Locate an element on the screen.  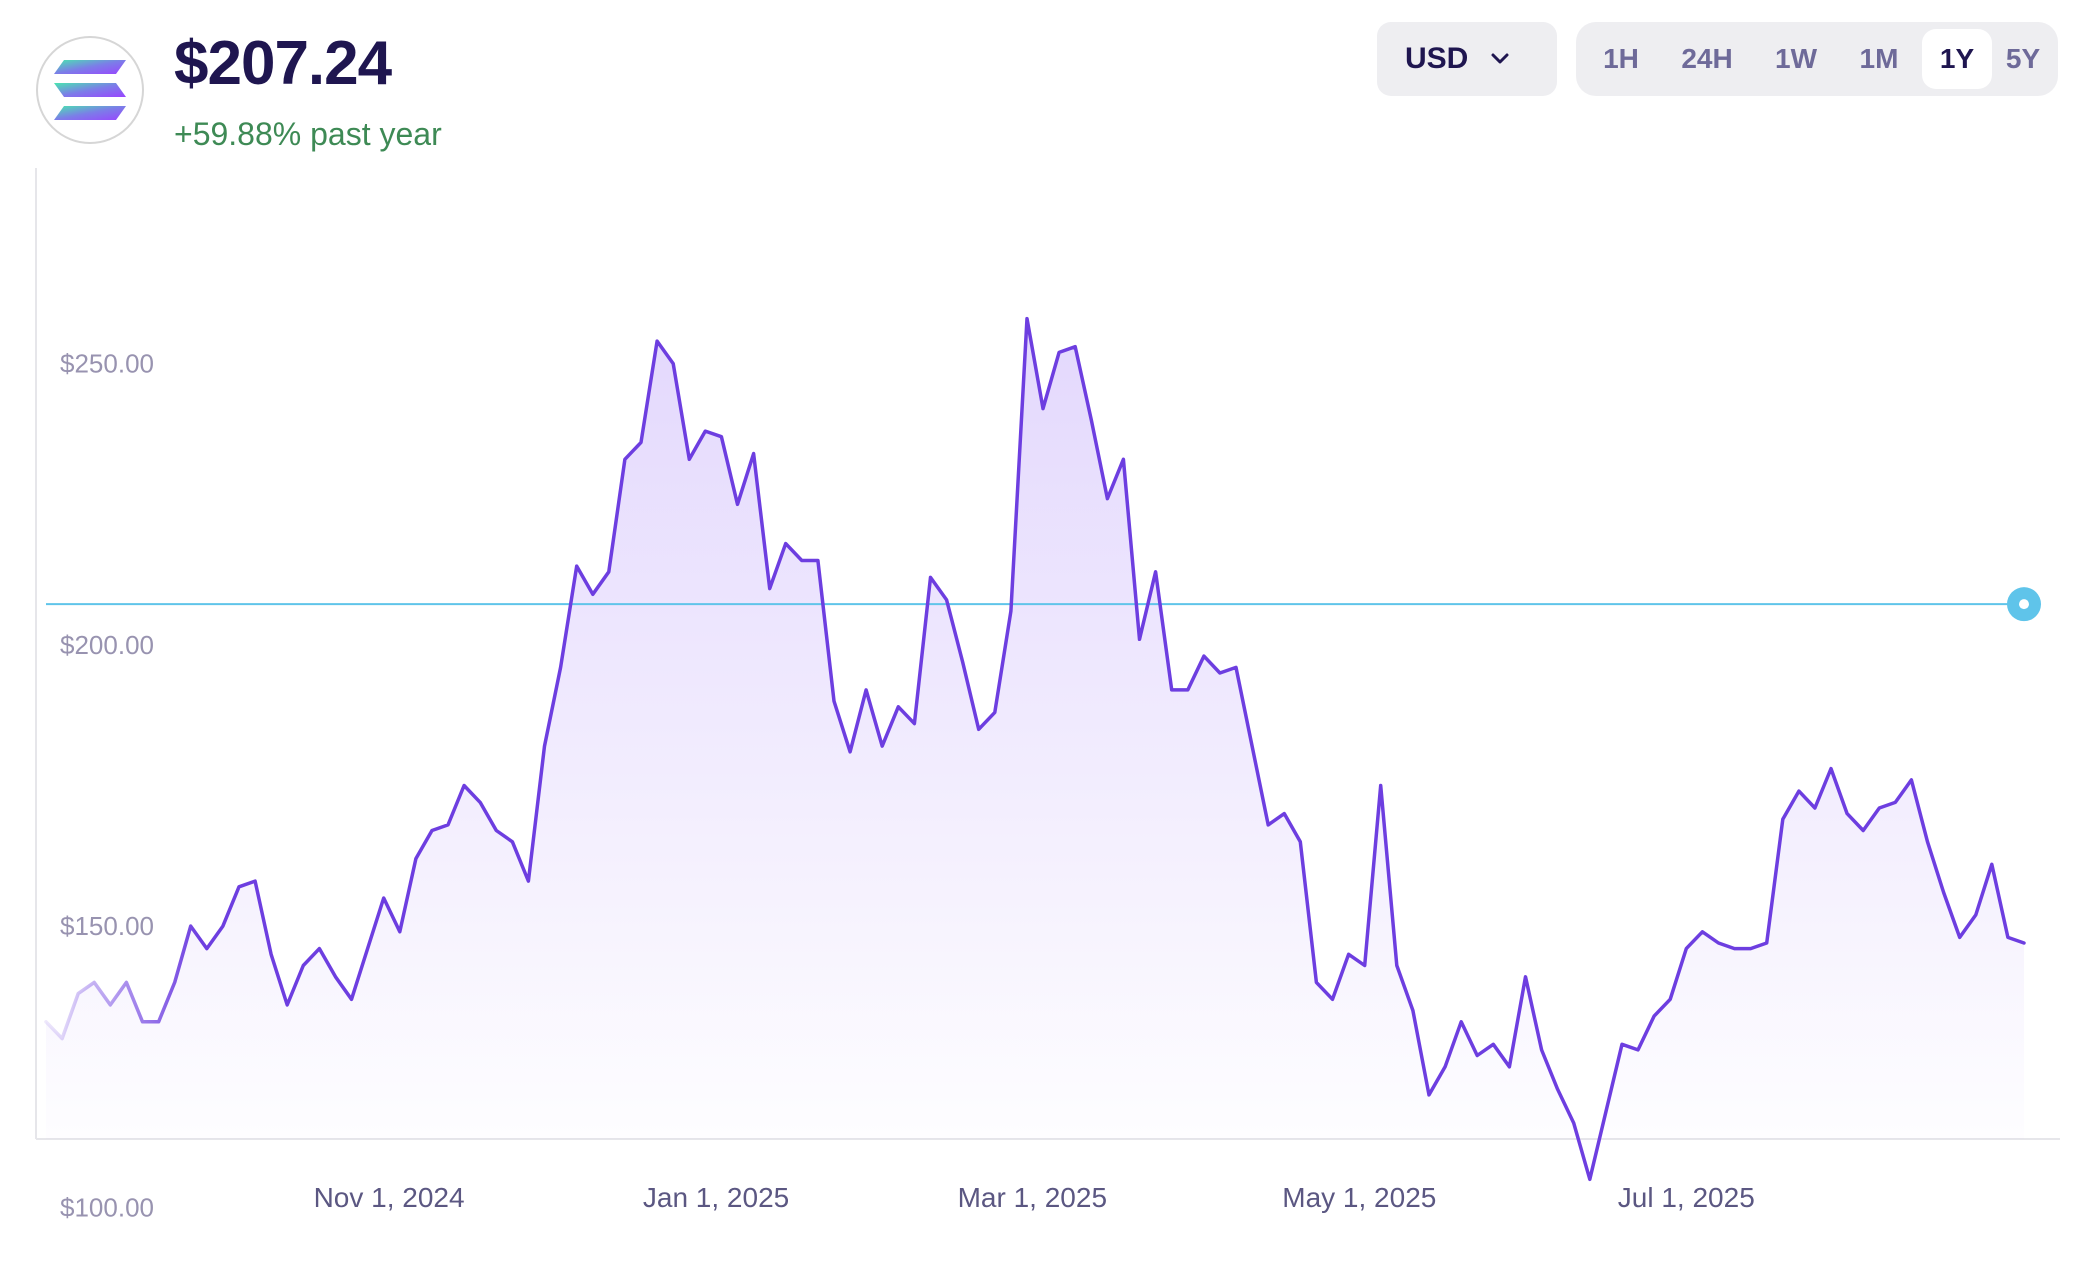
range-1m-button: 1M is located at coordinates (1879, 59).